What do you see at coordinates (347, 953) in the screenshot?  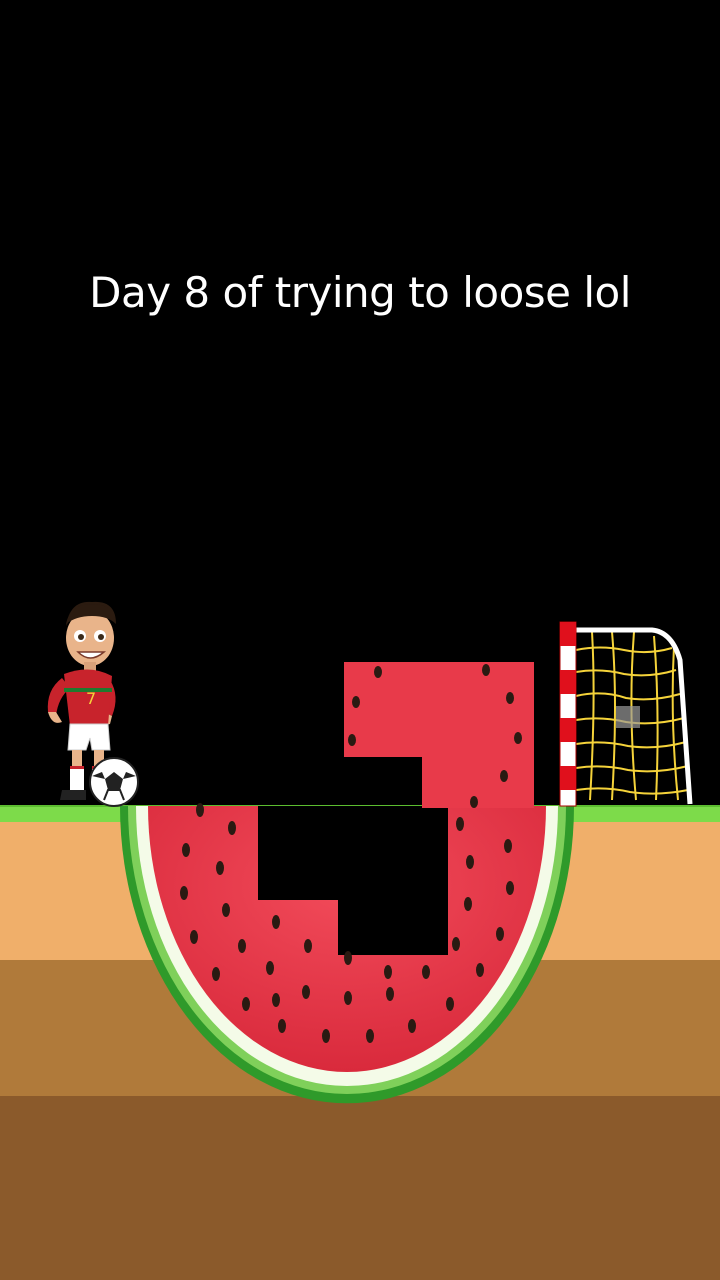 I see `watermelon-bowl` at bounding box center [347, 953].